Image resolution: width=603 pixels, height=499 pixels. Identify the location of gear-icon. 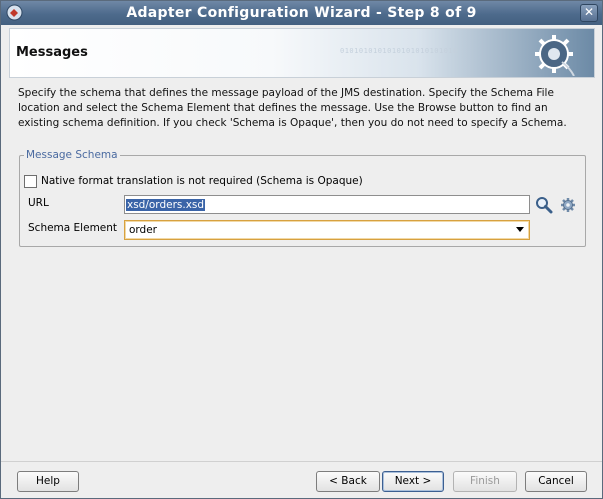
(568, 205).